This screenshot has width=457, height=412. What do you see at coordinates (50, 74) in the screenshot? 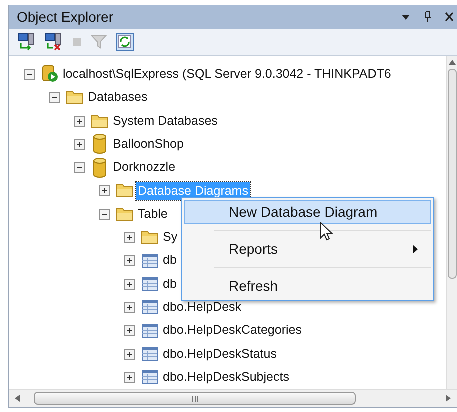
I see `server-icon` at bounding box center [50, 74].